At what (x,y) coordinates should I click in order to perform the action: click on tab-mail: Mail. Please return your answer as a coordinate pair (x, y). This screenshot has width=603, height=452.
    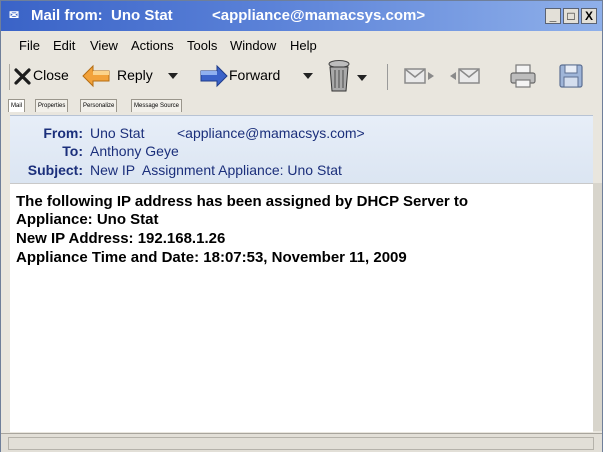
    Looking at the image, I should click on (17, 105).